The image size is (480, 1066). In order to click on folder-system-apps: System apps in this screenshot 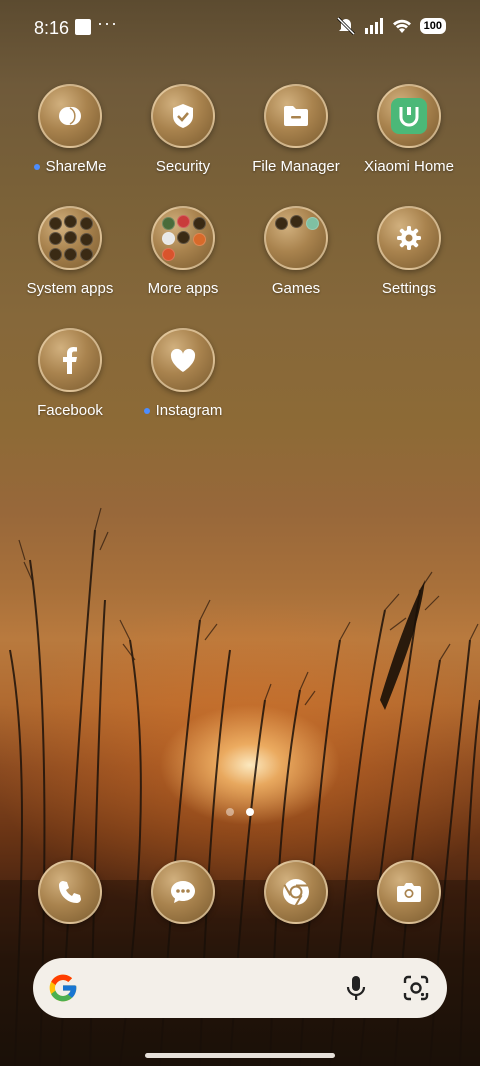, I will do `click(70, 251)`.